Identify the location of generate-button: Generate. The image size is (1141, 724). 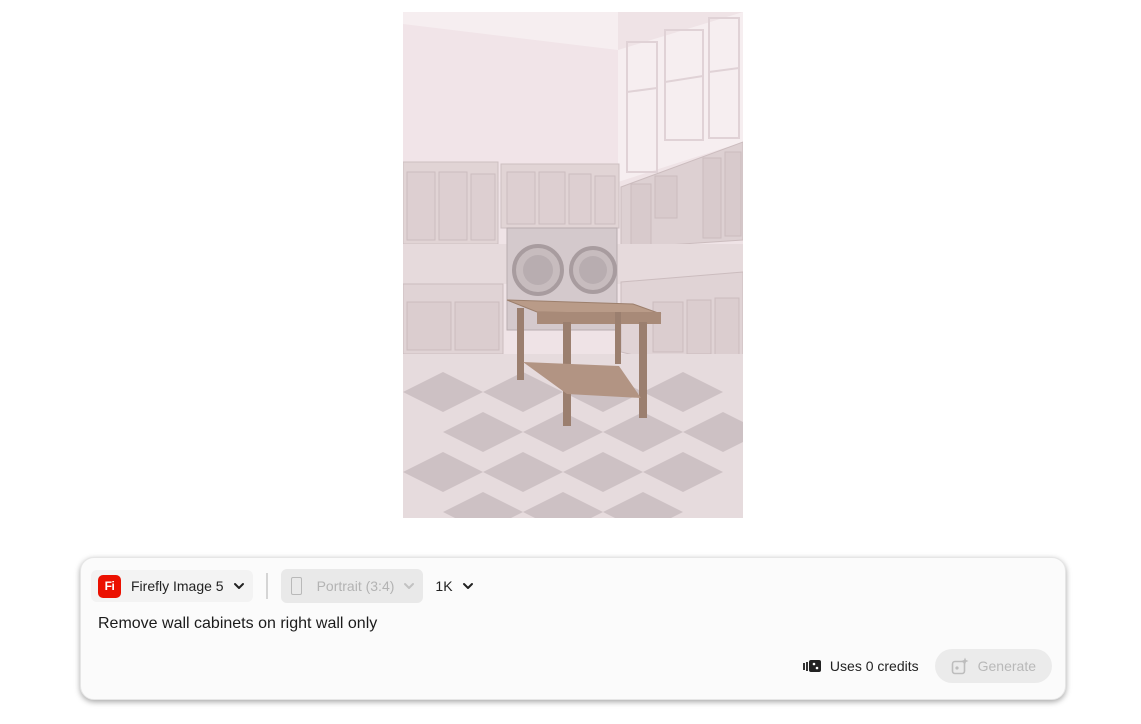
(993, 666).